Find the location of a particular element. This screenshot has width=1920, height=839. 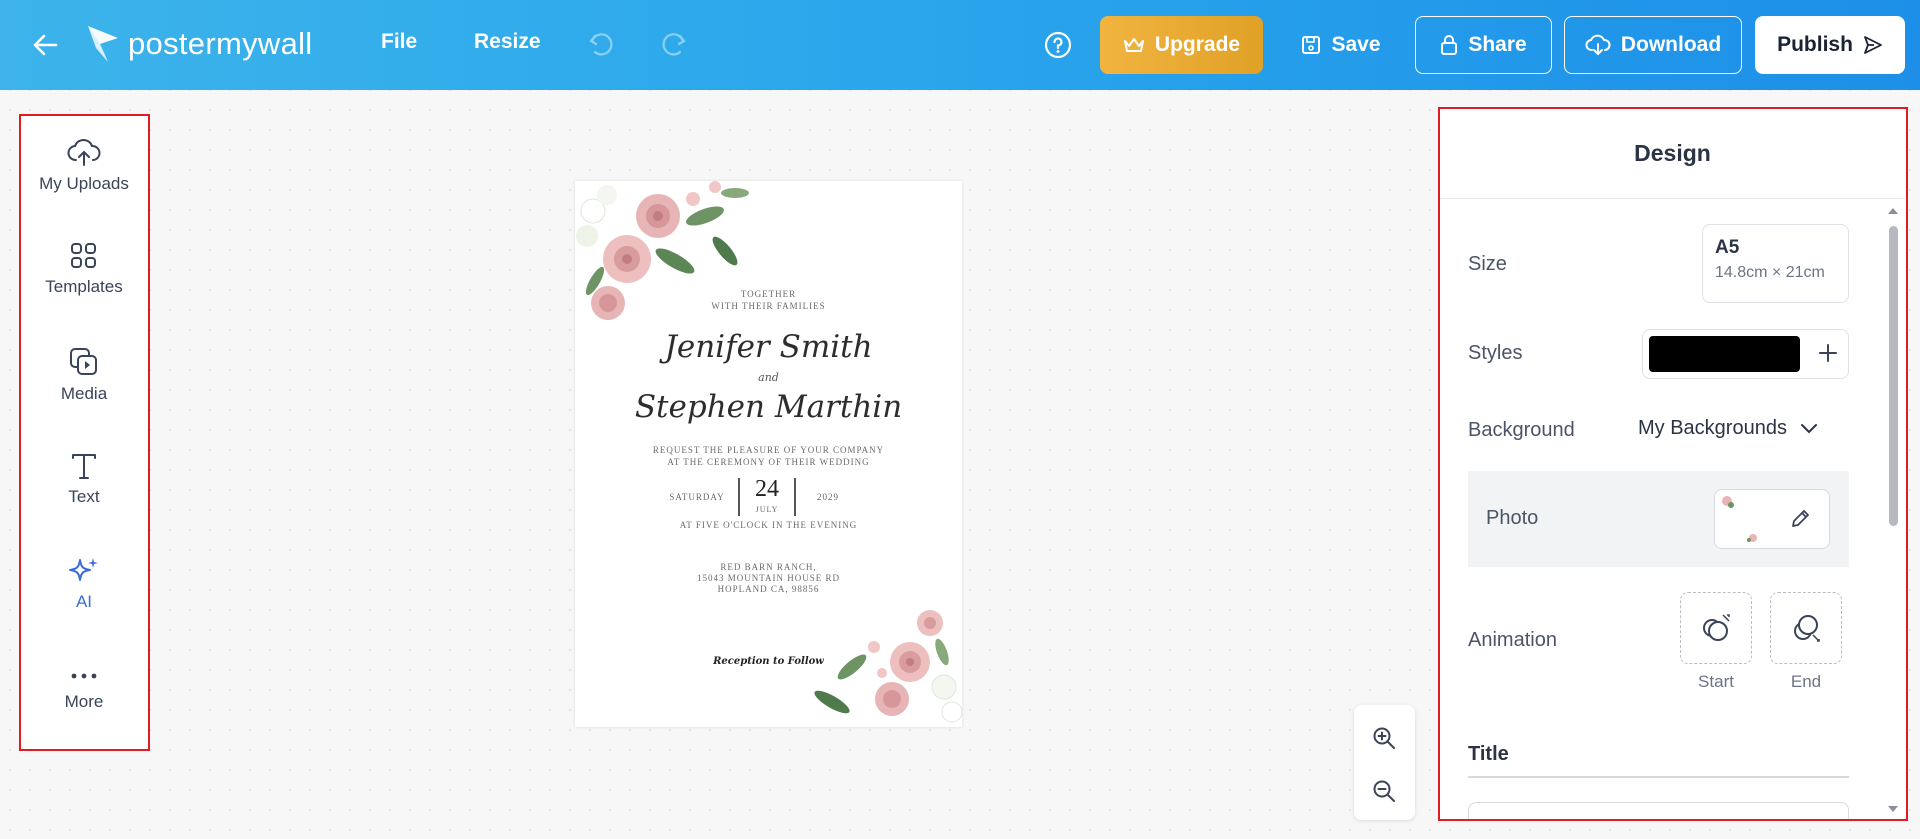

media-icon is located at coordinates (83, 361).